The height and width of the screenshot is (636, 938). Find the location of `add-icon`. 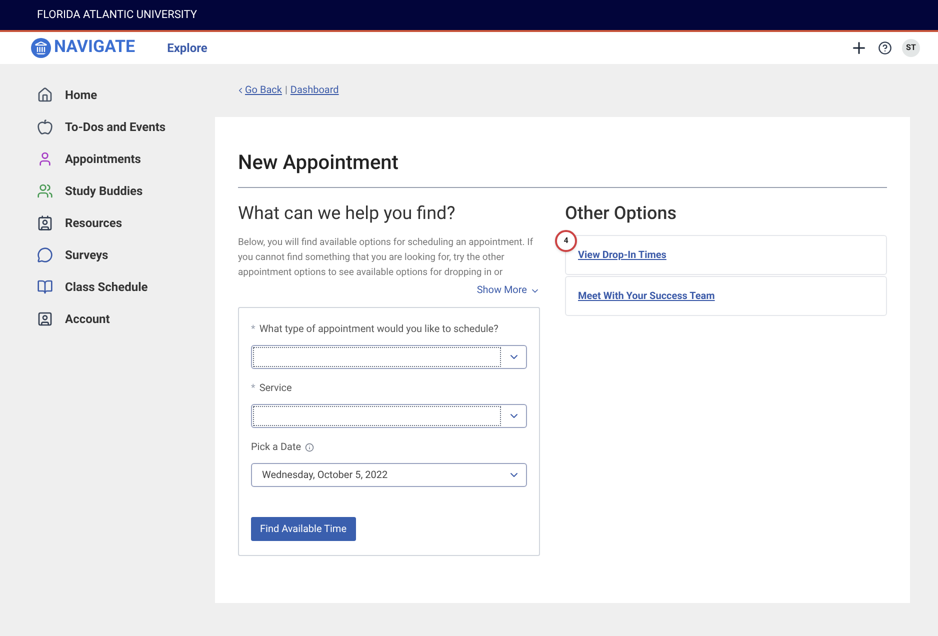

add-icon is located at coordinates (859, 48).